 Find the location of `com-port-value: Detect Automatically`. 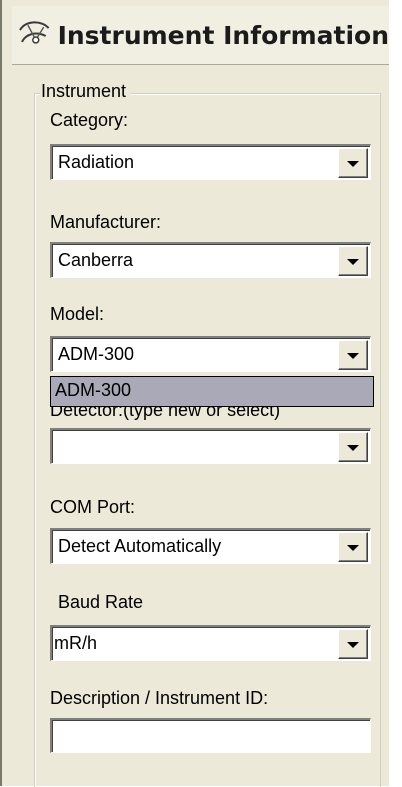

com-port-value: Detect Automatically is located at coordinates (140, 546).